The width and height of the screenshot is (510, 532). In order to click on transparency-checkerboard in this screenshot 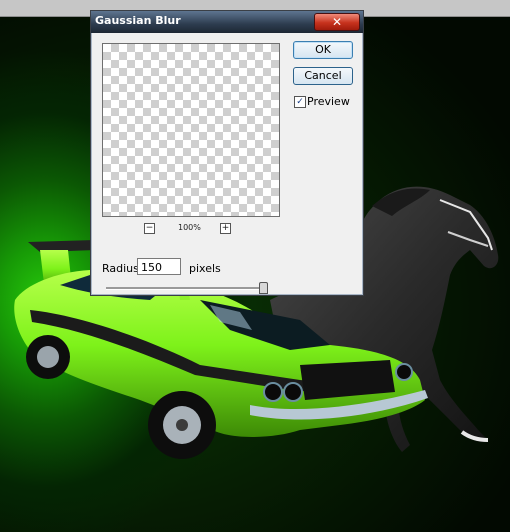, I will do `click(191, 130)`.